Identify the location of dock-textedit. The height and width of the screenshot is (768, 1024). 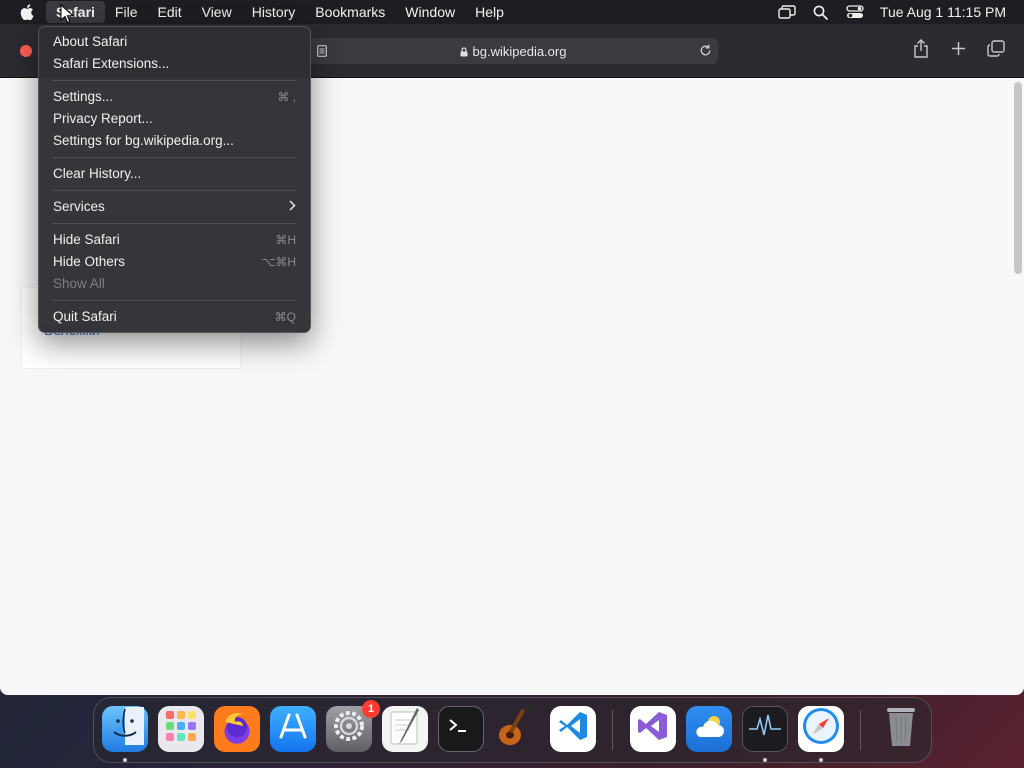
(405, 729).